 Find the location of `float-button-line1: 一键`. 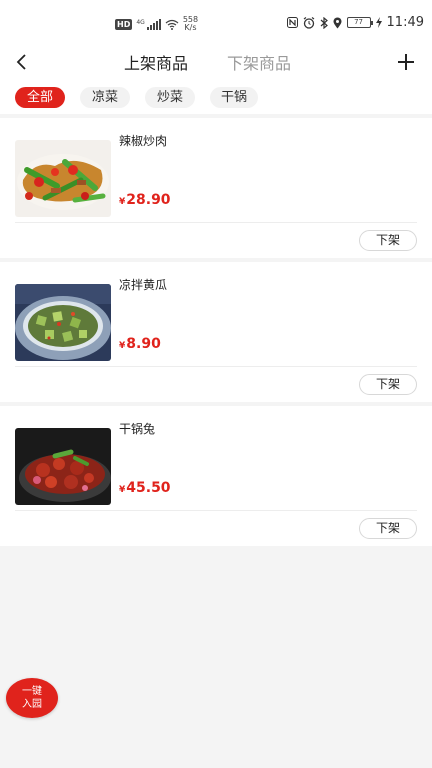

float-button-line1: 一键 is located at coordinates (32, 691).